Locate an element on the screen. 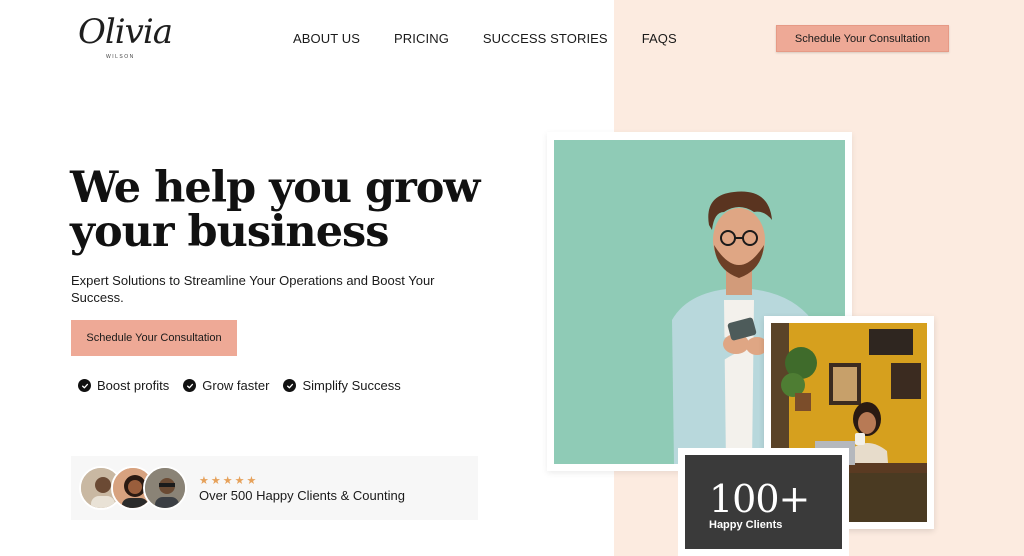 The width and height of the screenshot is (1024, 556). header-schedule-button: Schedule Your Consultation is located at coordinates (862, 38).